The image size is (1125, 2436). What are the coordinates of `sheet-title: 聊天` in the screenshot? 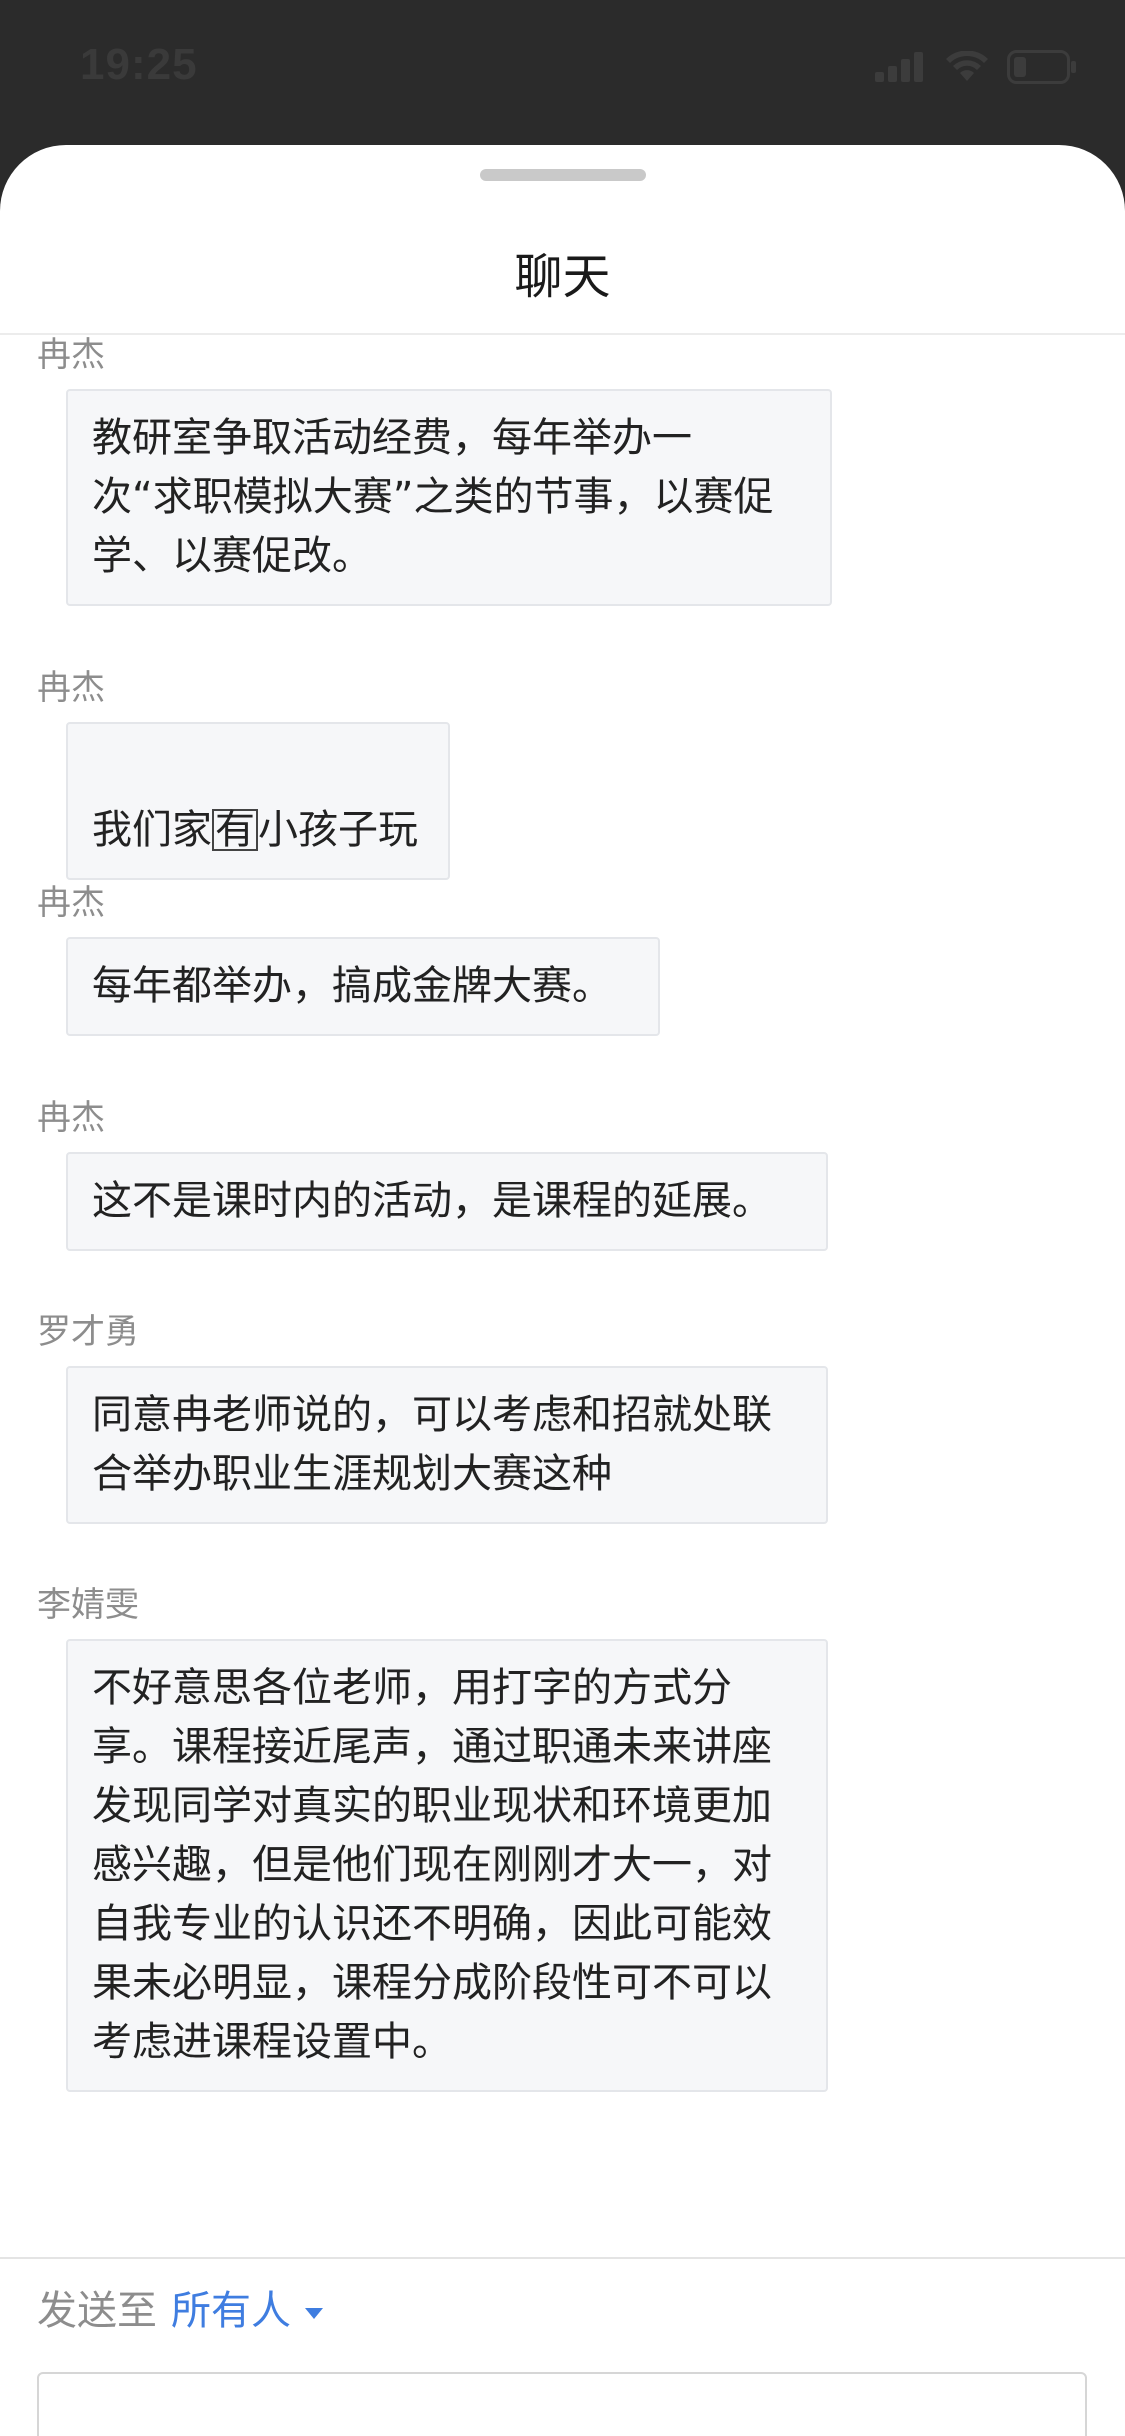 It's located at (562, 277).